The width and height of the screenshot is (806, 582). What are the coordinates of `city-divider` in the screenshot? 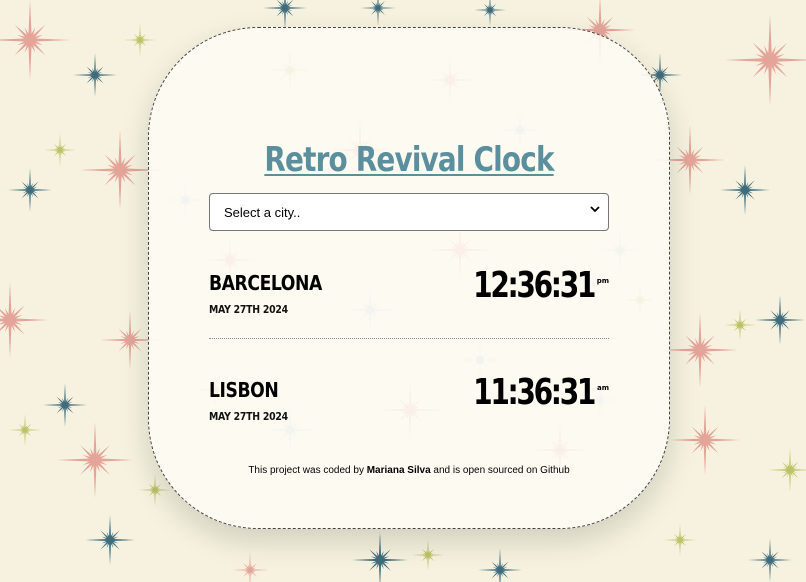 It's located at (409, 338).